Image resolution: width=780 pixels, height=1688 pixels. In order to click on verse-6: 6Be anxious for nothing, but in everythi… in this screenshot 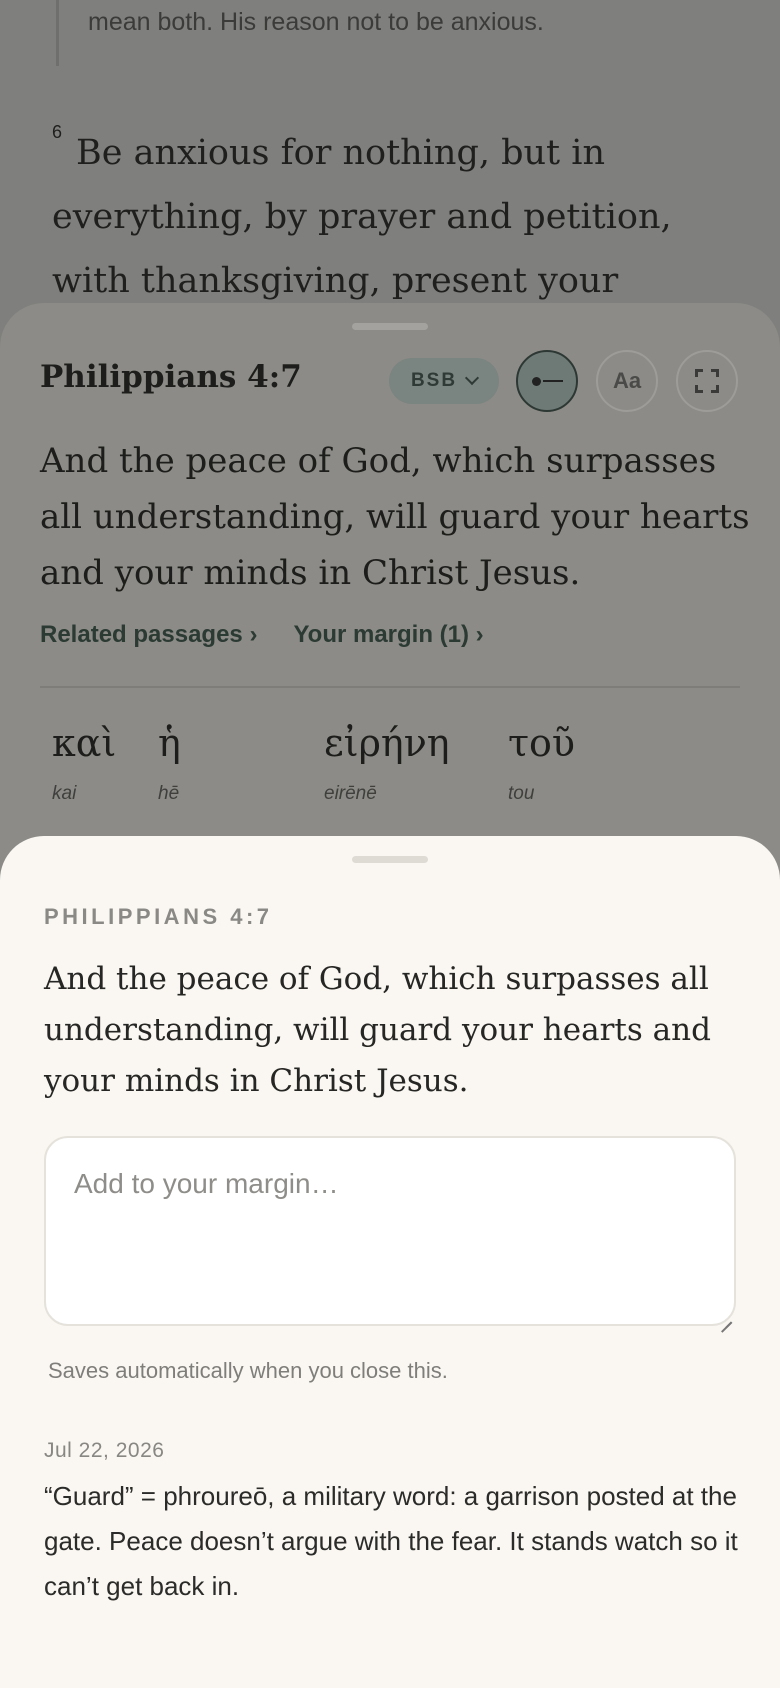, I will do `click(402, 206)`.